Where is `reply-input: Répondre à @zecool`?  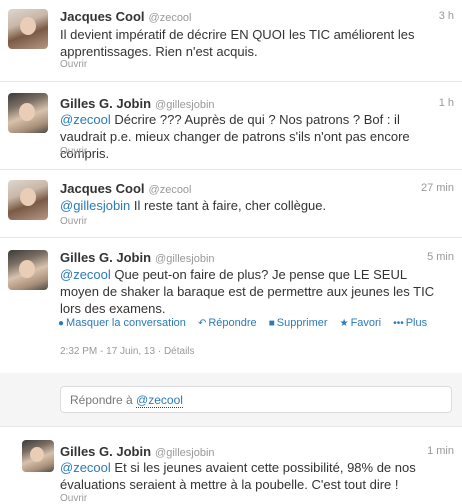
reply-input: Répondre à @zecool is located at coordinates (256, 399).